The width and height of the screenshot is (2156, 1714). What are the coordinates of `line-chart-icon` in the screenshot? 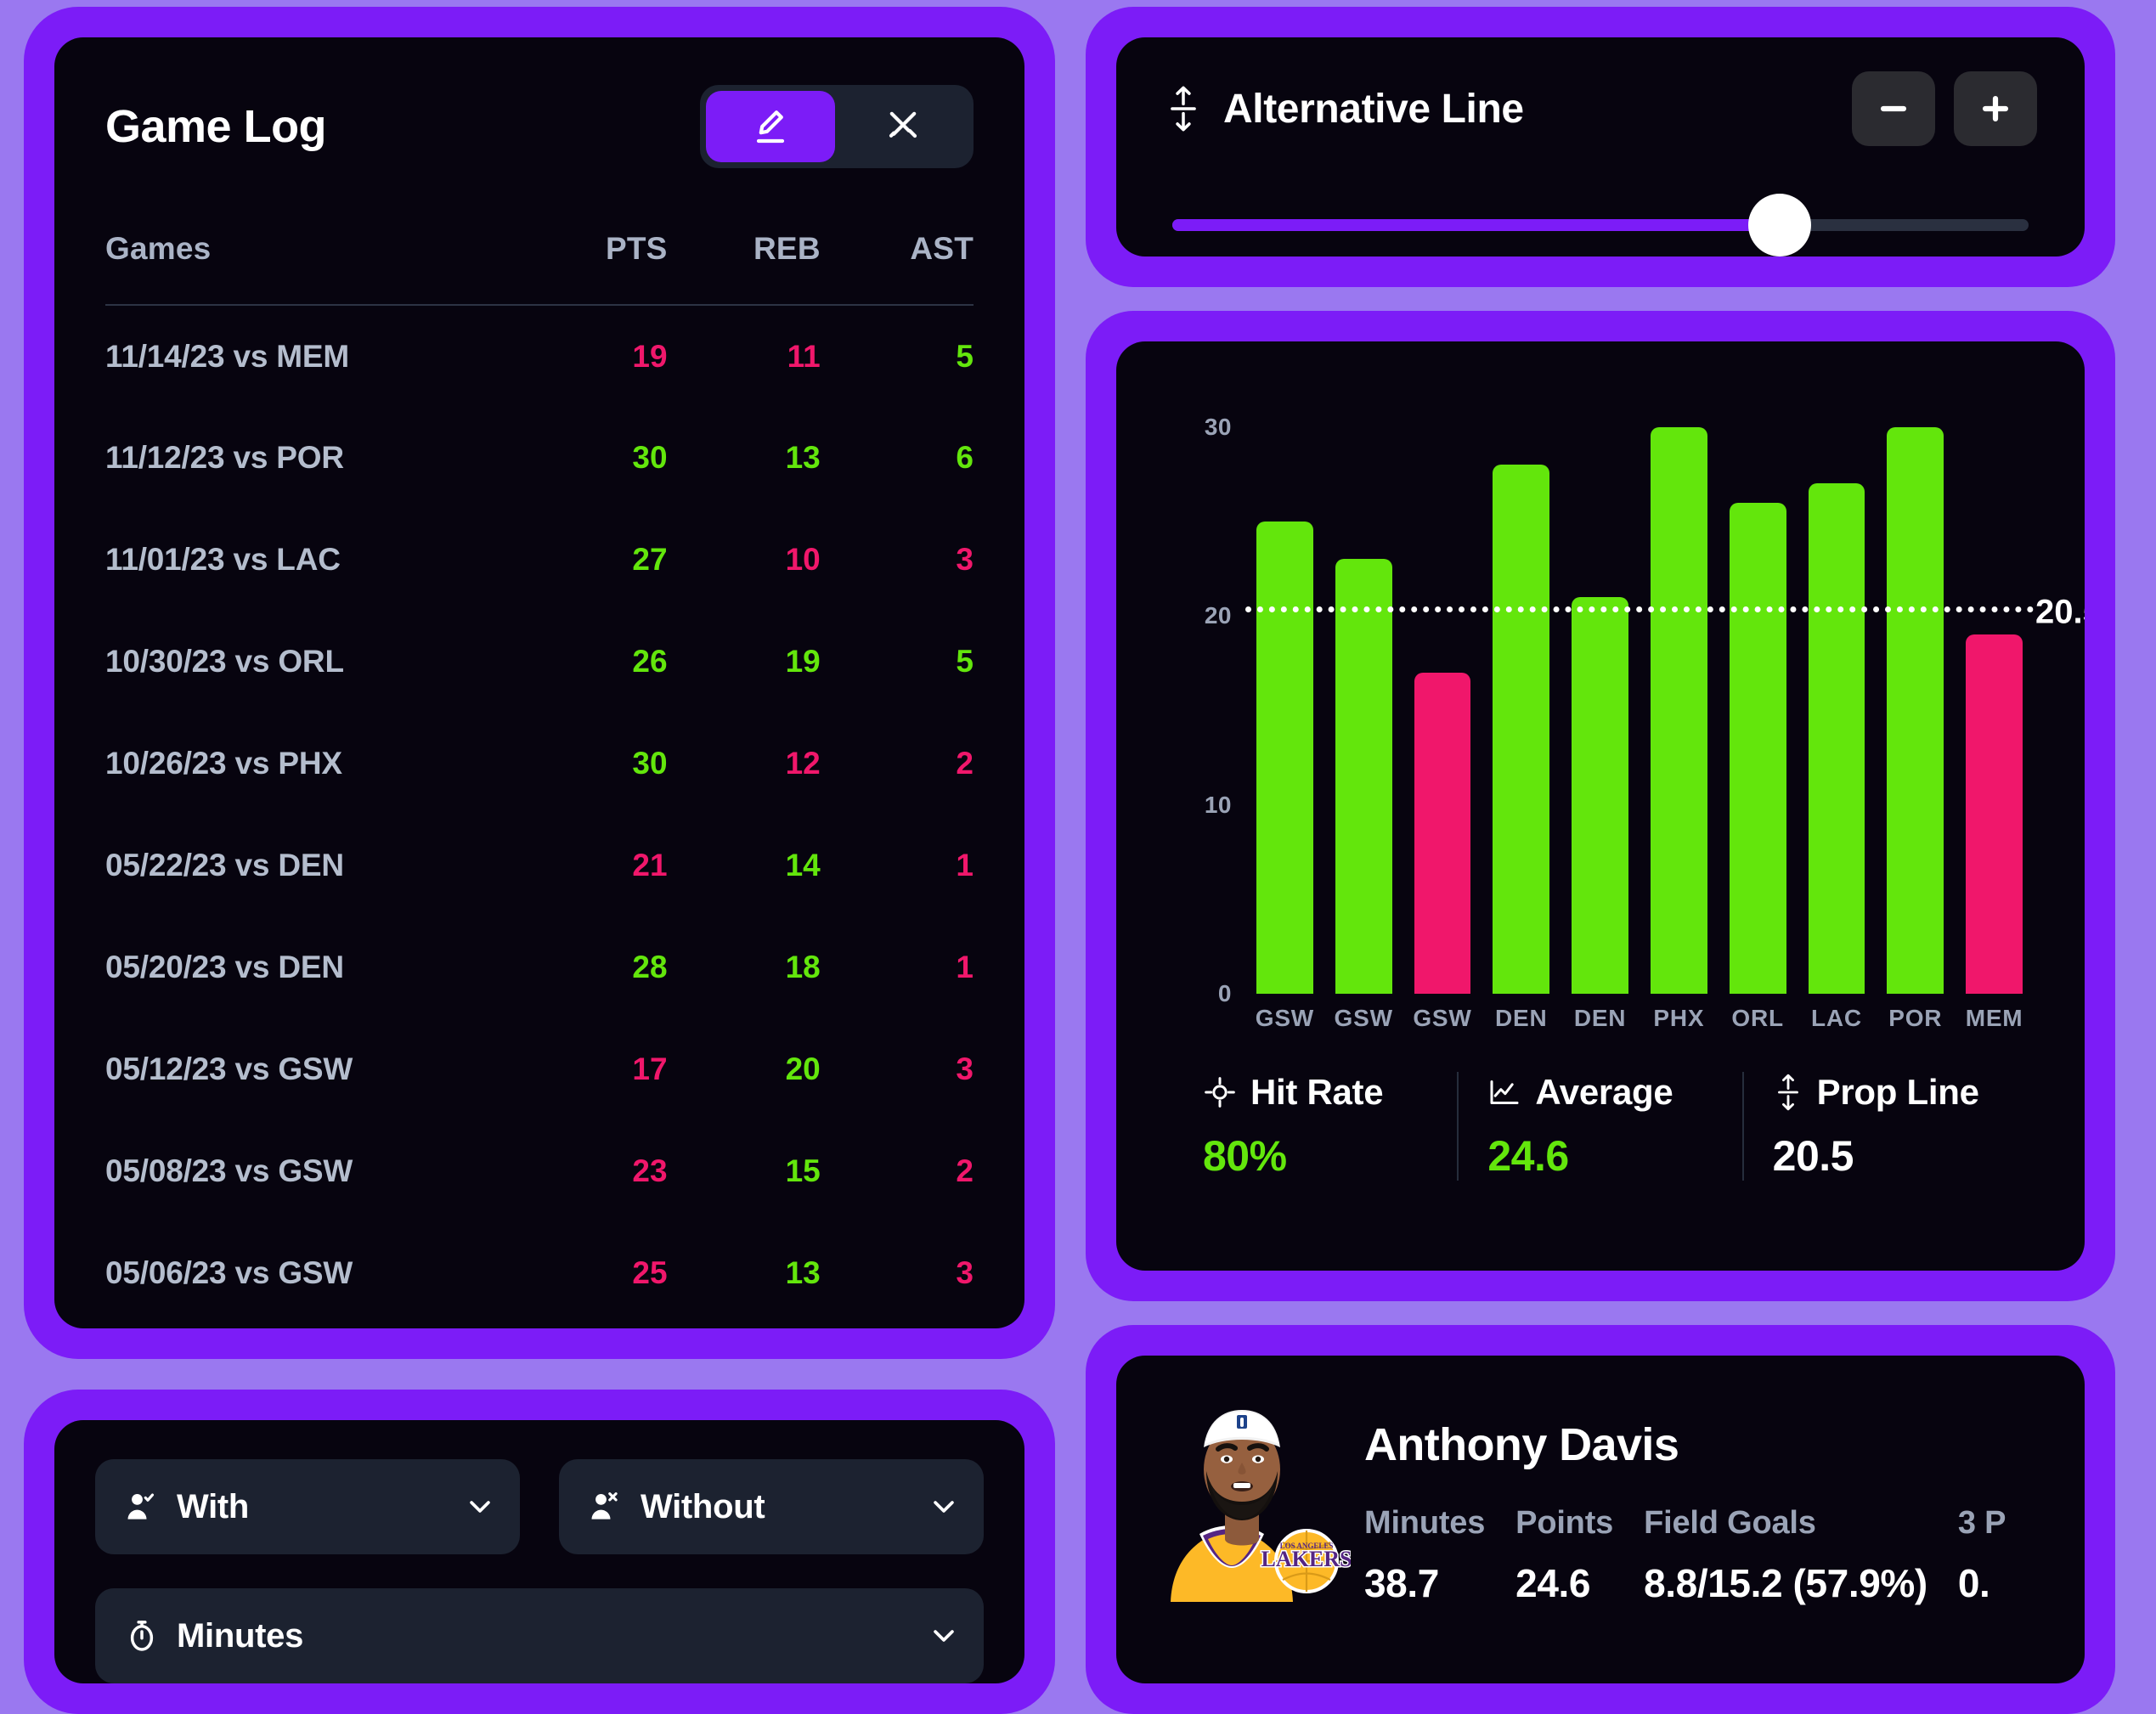 It's located at (1504, 1092).